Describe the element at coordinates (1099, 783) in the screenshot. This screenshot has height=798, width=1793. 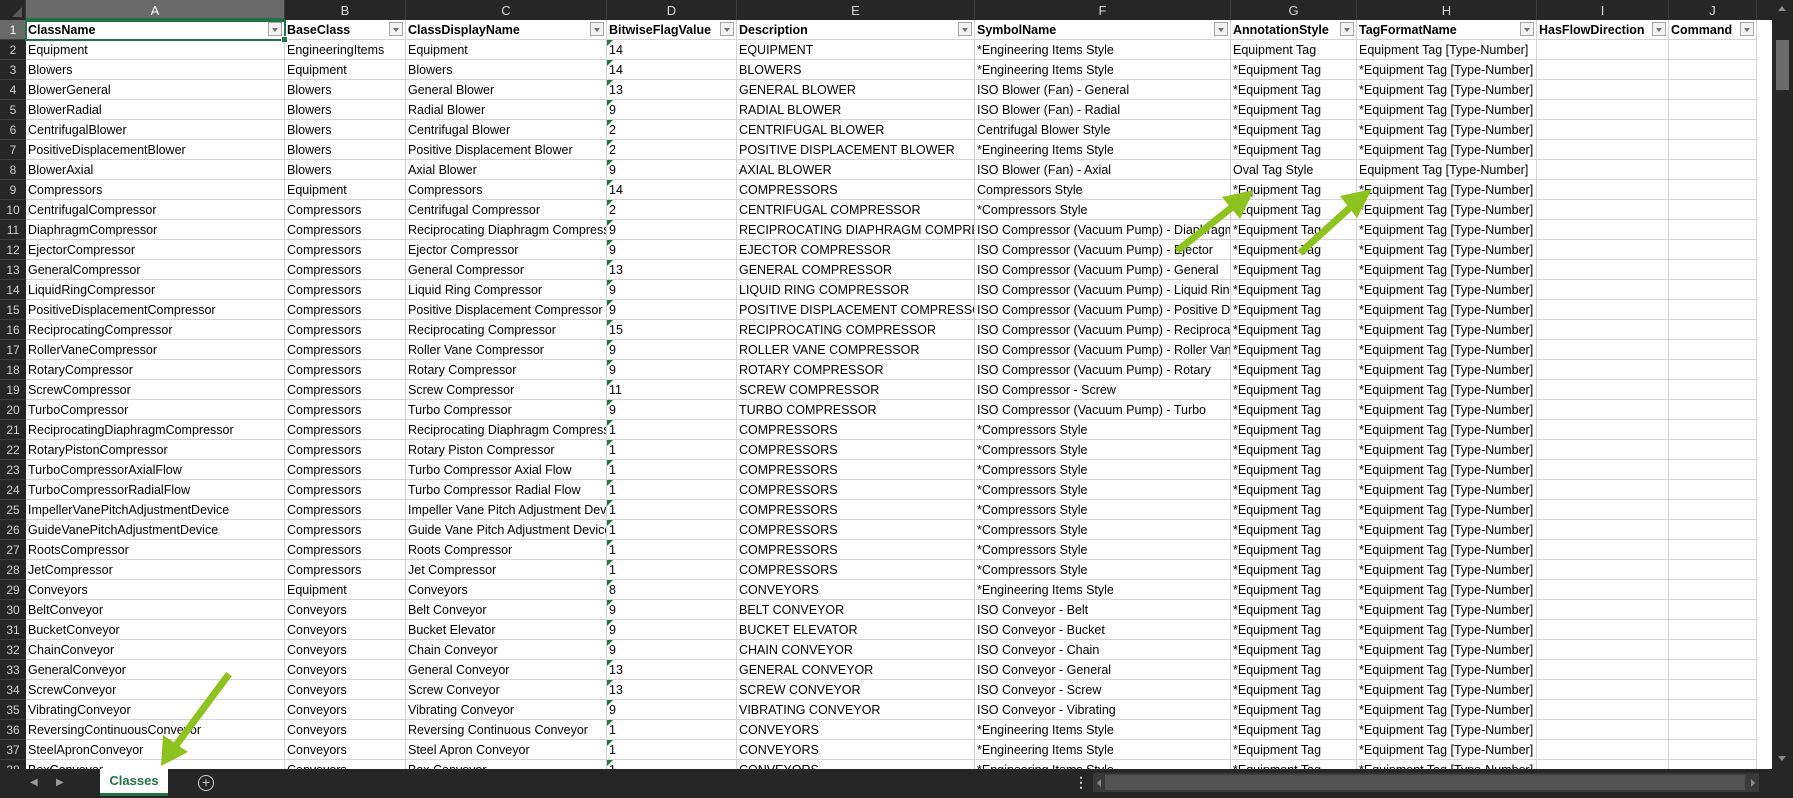
I see `scroll-left-icon` at that location.